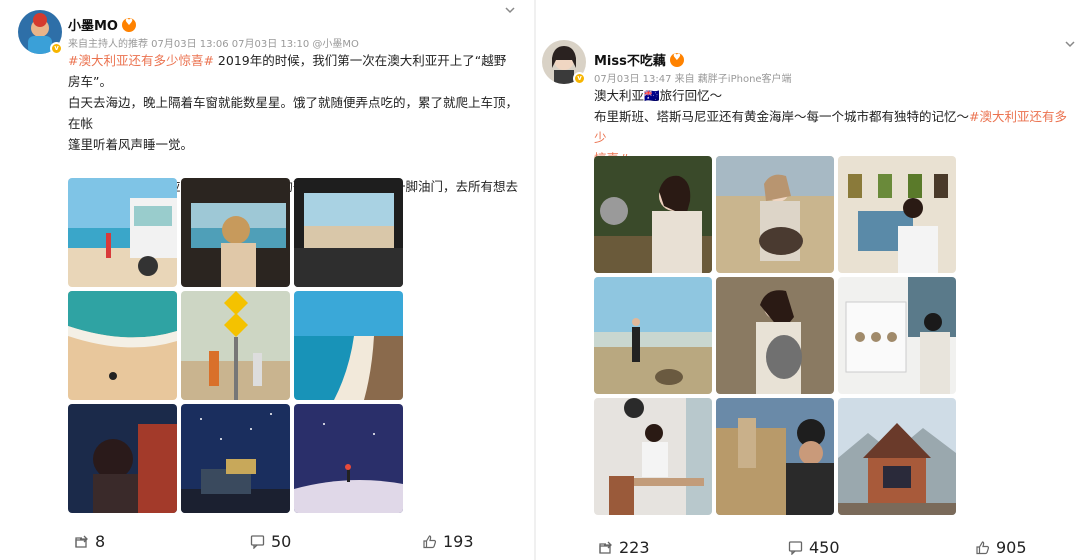 Image resolution: width=1080 pixels, height=560 pixels. I want to click on photo-reading-cafe, so click(897, 214).